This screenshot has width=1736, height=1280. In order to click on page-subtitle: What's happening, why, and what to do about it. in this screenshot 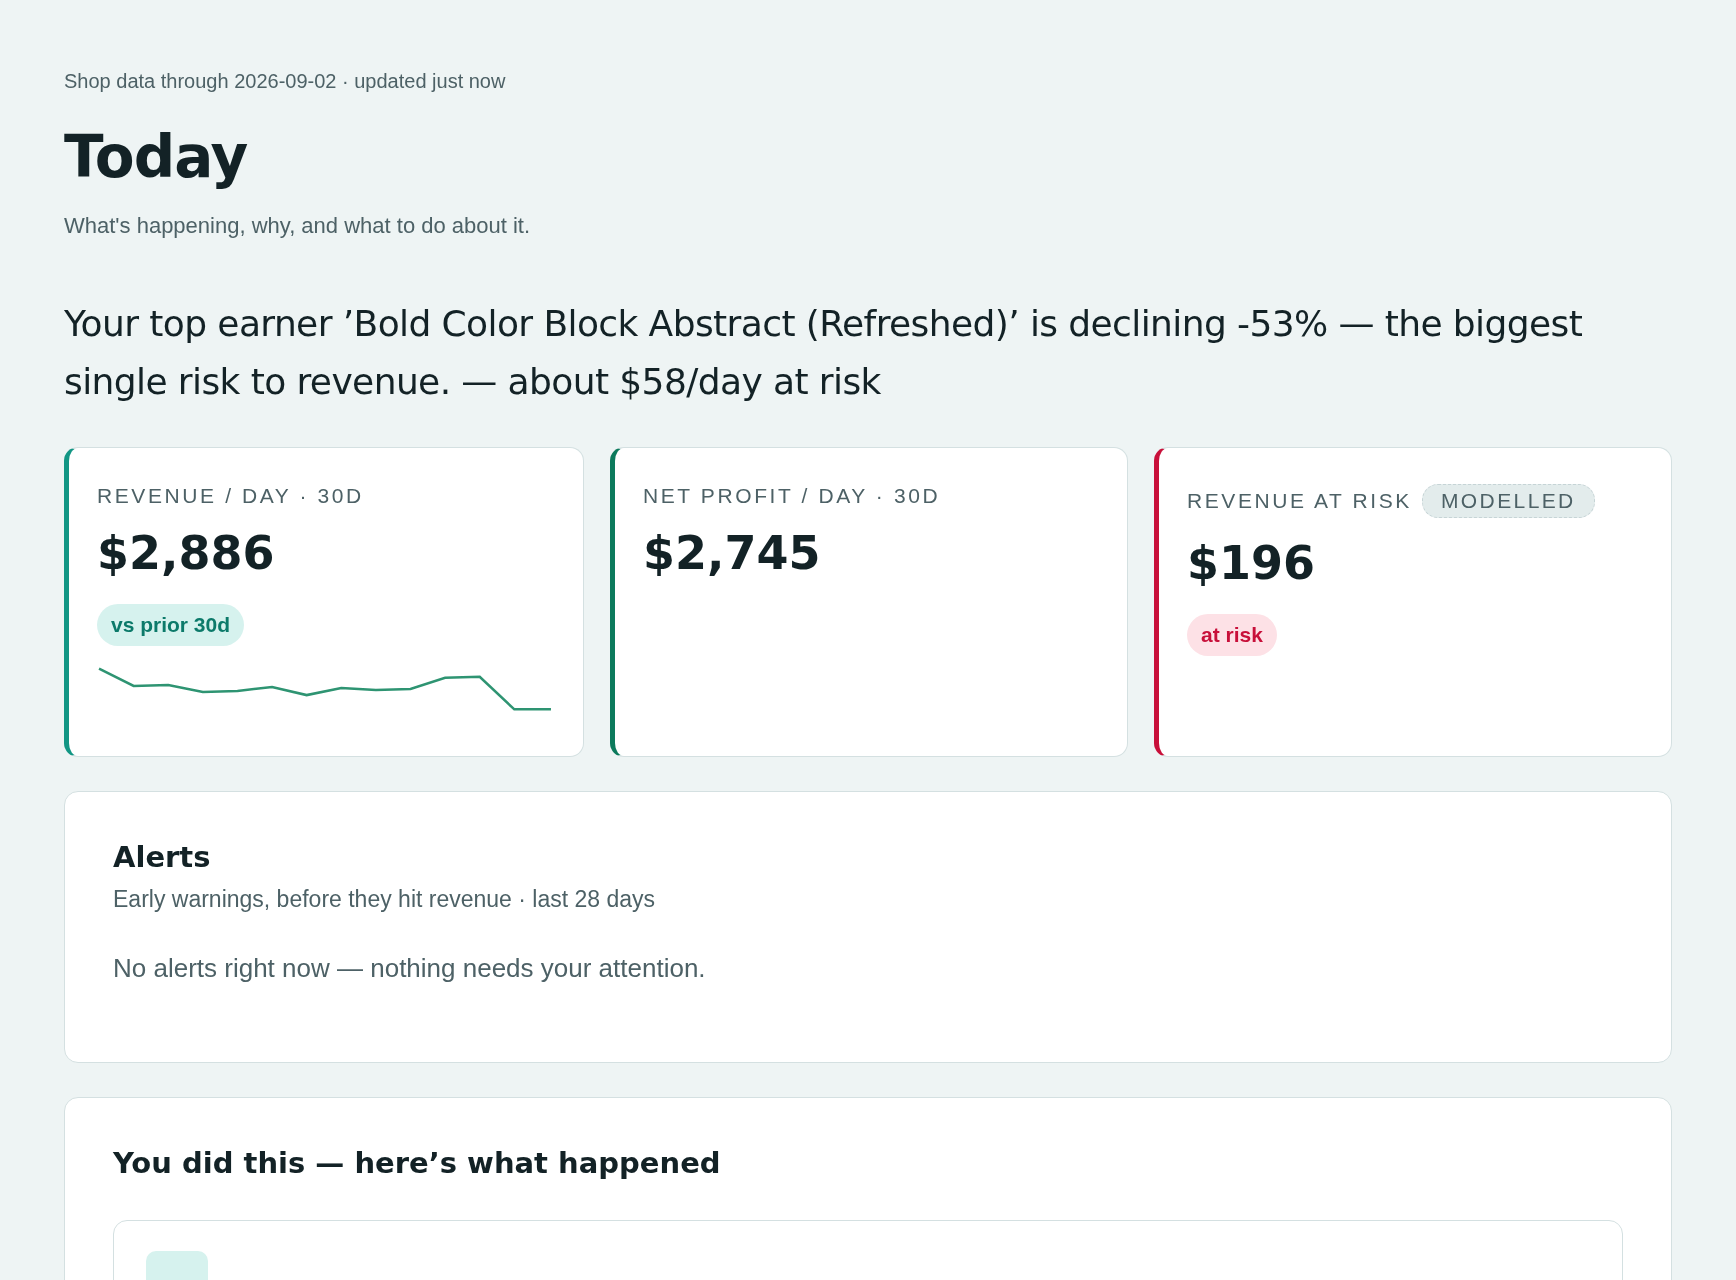, I will do `click(298, 225)`.